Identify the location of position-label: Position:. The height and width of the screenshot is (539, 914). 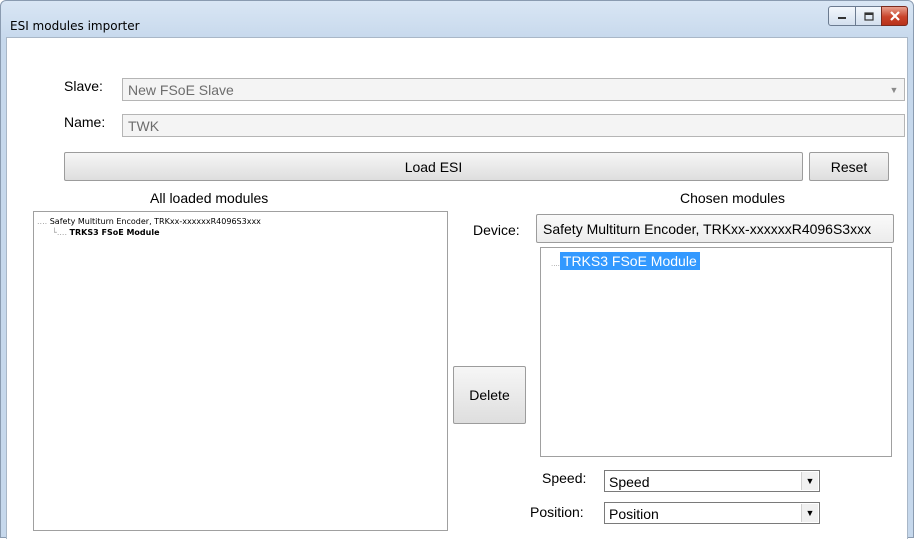
(557, 512).